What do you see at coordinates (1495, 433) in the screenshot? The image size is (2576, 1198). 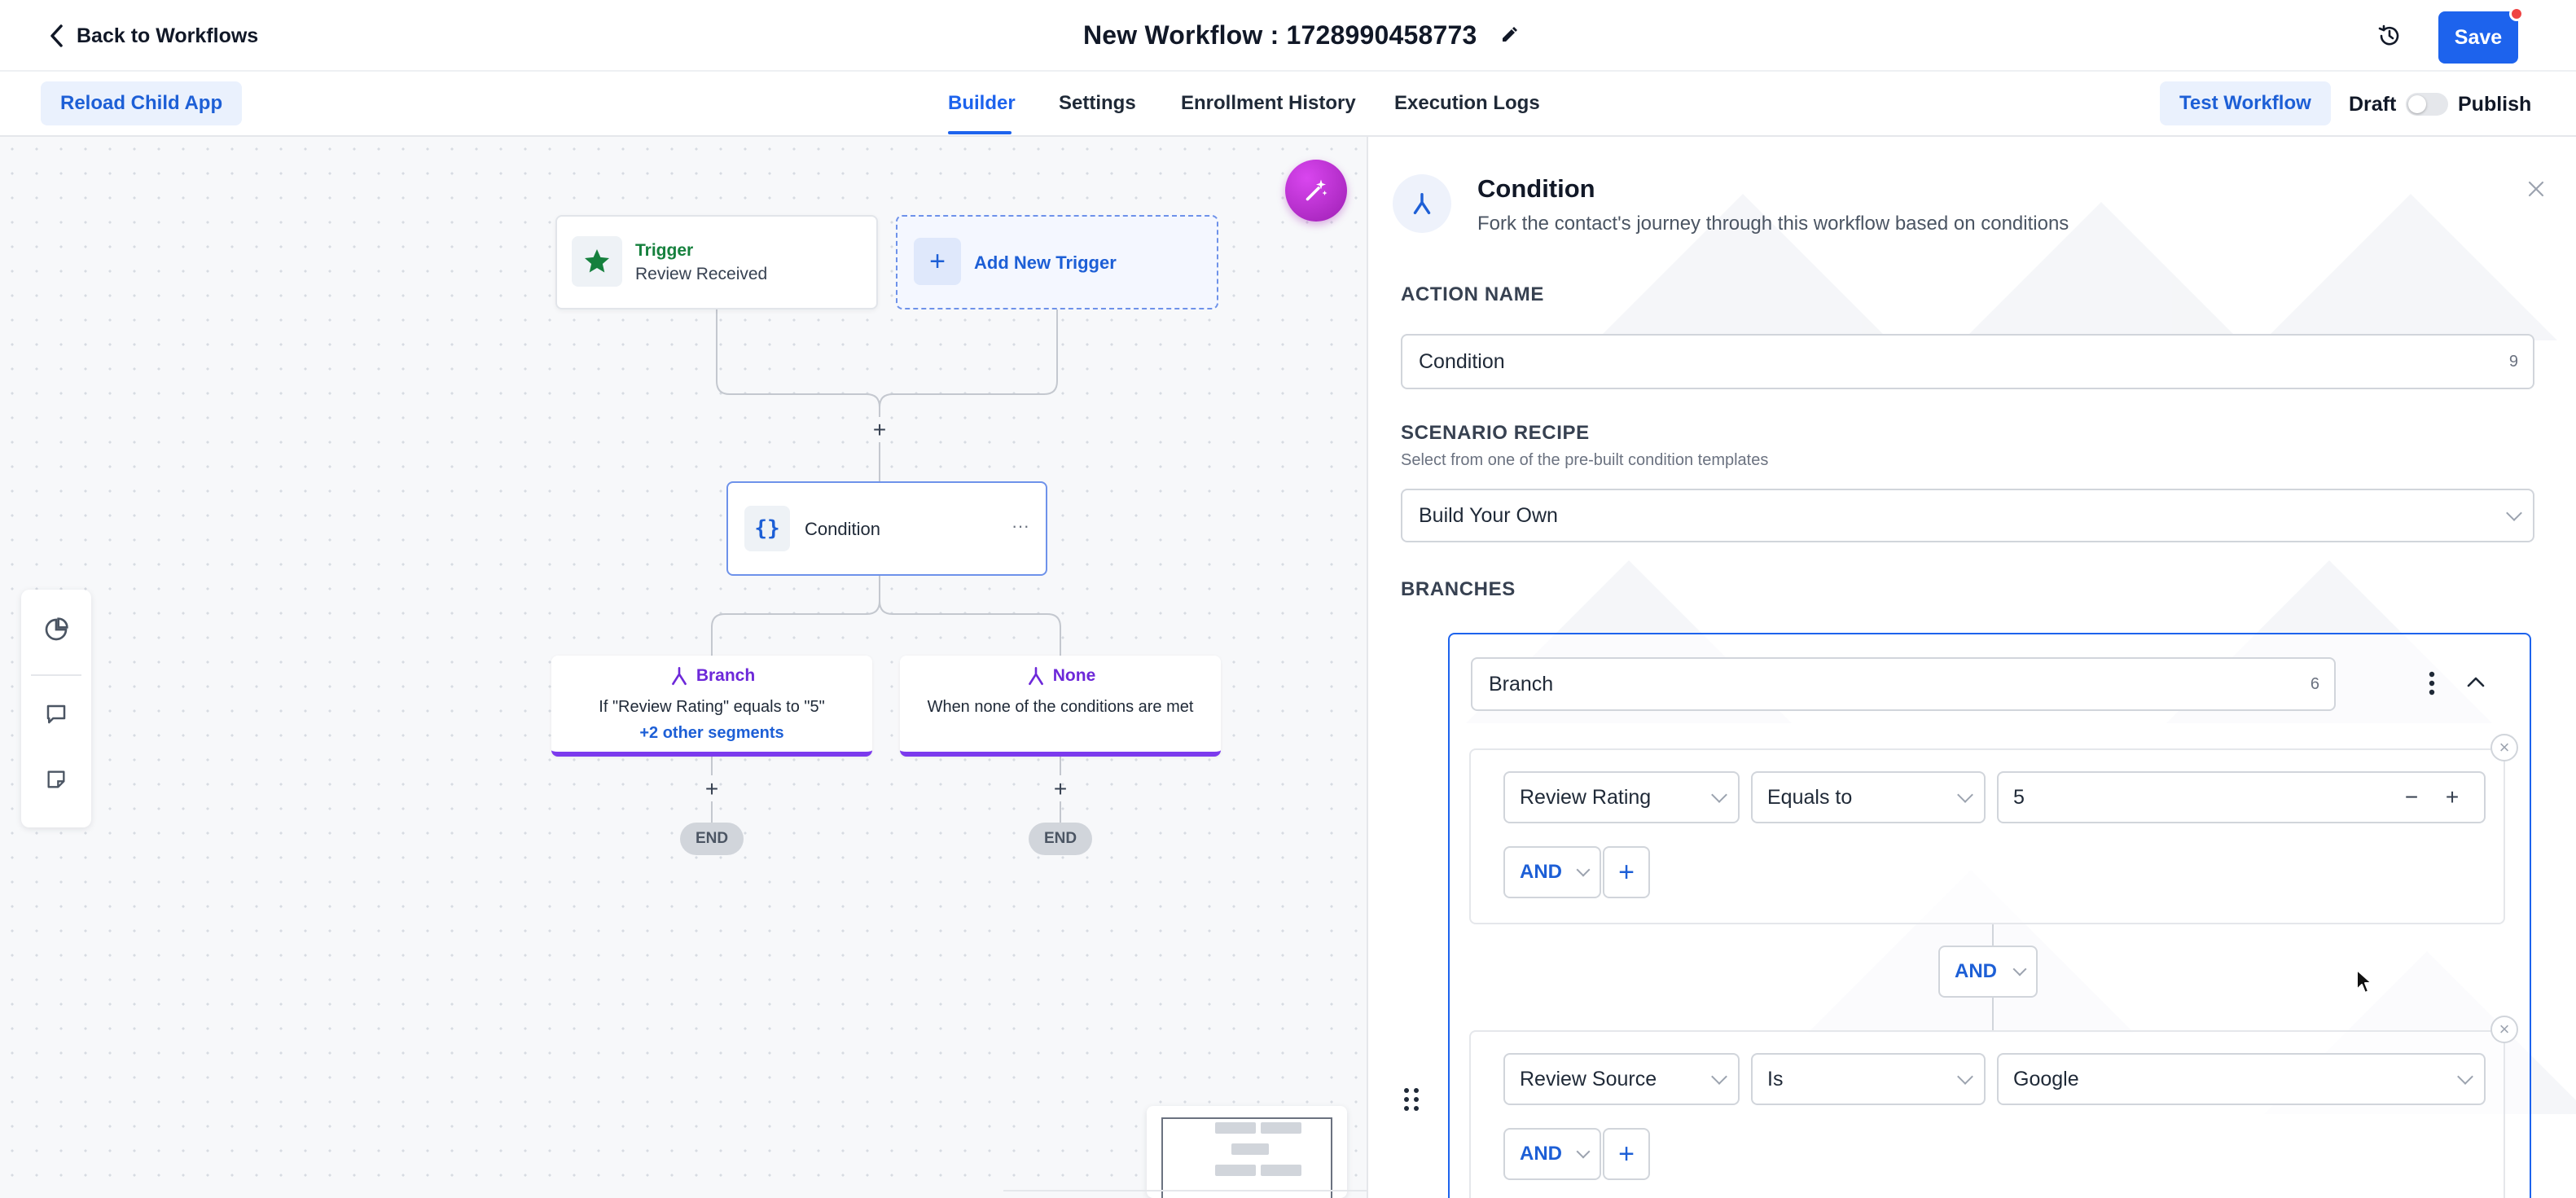 I see `scenario-recipe-label: SCENARIO RECIPE` at bounding box center [1495, 433].